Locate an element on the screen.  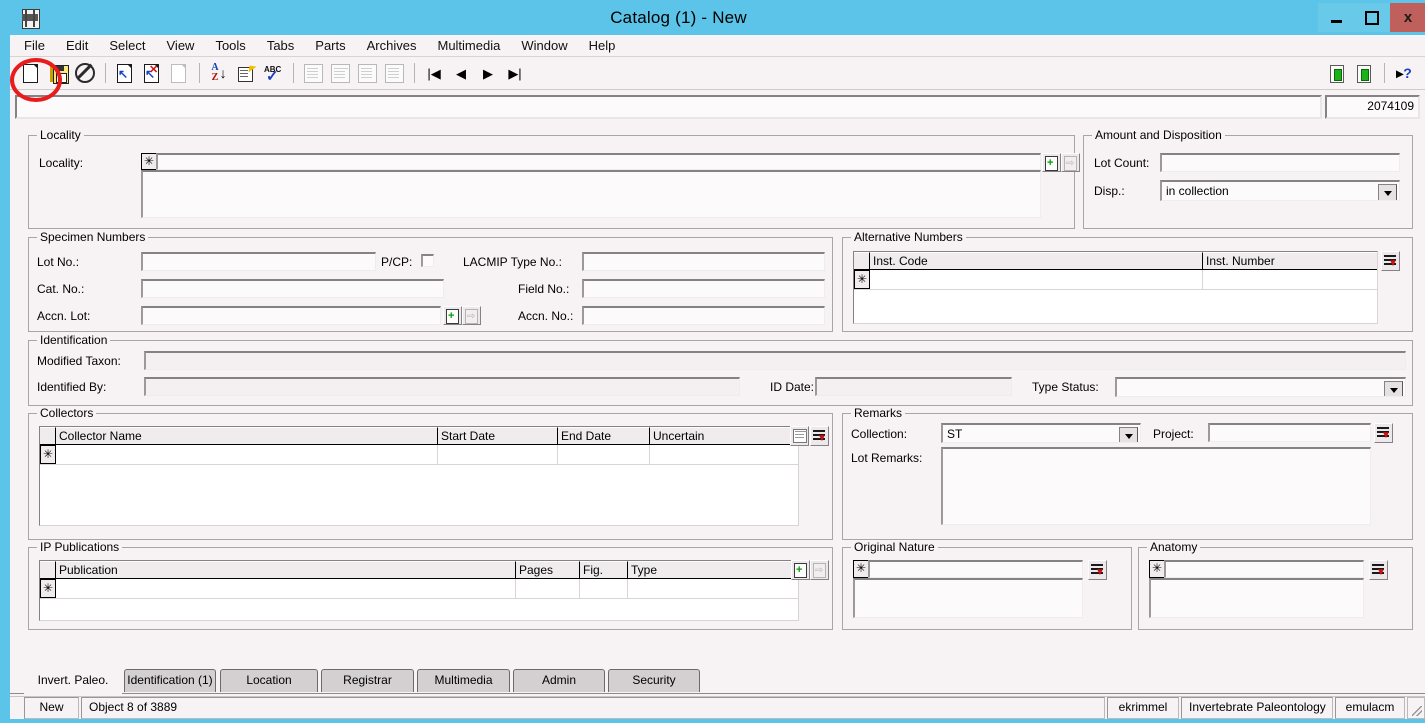
menu-archives: Archives is located at coordinates (397, 45).